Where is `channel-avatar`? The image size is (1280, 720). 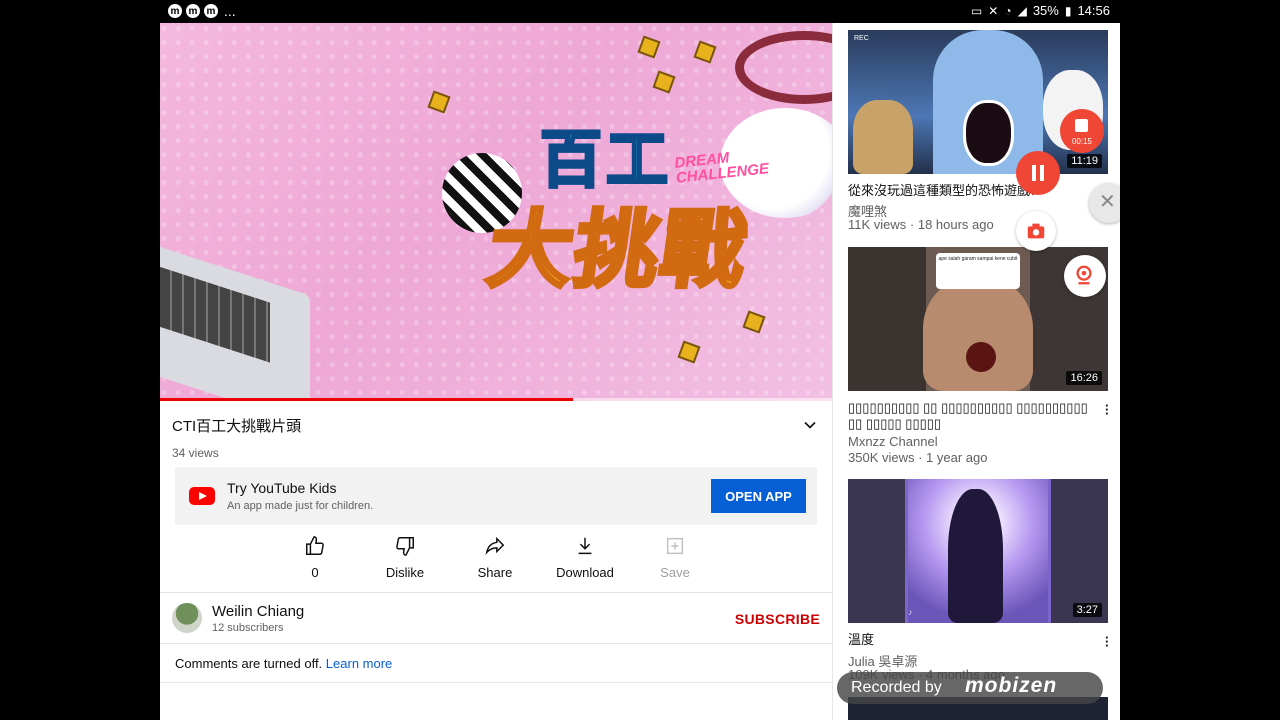 channel-avatar is located at coordinates (187, 618).